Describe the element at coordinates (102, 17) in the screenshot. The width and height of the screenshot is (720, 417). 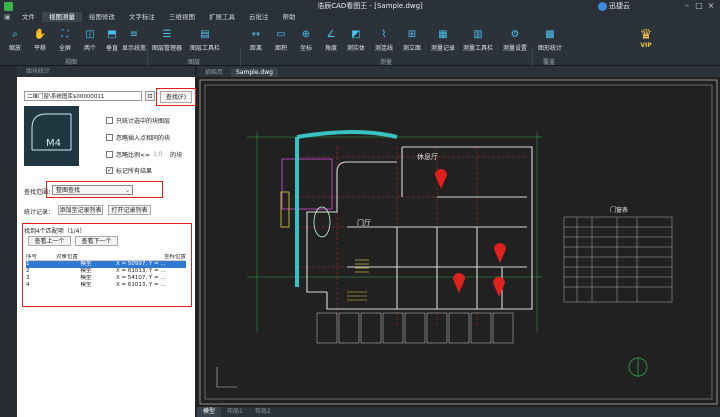
I see `menu-draw-edit: 绘图修改` at that location.